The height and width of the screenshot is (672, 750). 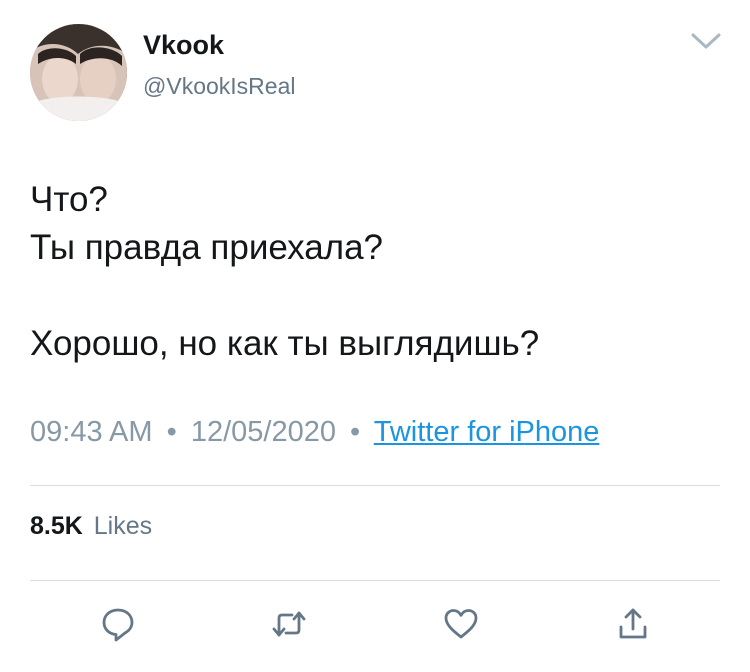 I want to click on tweet-text-line: Хорошо, но как ты выглядишь?, so click(x=285, y=343).